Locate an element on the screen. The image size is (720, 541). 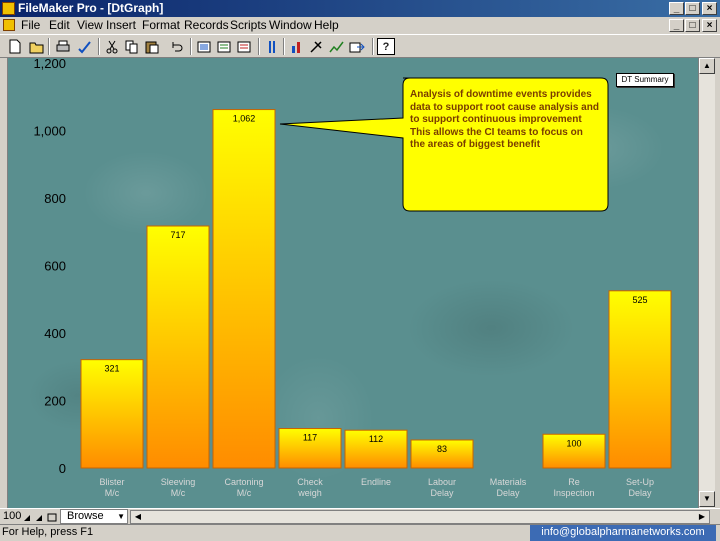
y-tick-label: 200 is located at coordinates (55, 401).